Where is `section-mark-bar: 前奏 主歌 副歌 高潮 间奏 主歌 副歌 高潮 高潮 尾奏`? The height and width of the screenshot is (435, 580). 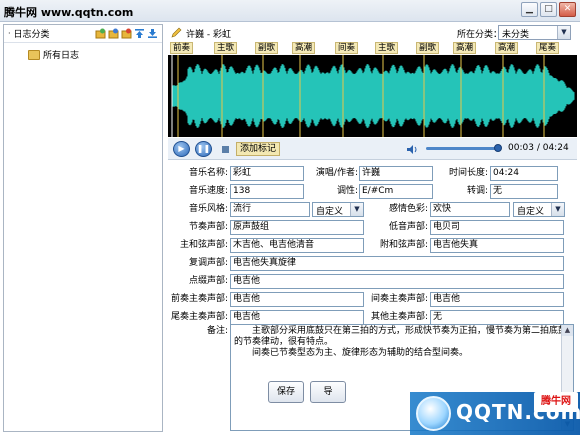
section-mark-bar: 前奏 主歌 副歌 高潮 间奏 主歌 副歌 高潮 高潮 尾奏 is located at coordinates (372, 48).